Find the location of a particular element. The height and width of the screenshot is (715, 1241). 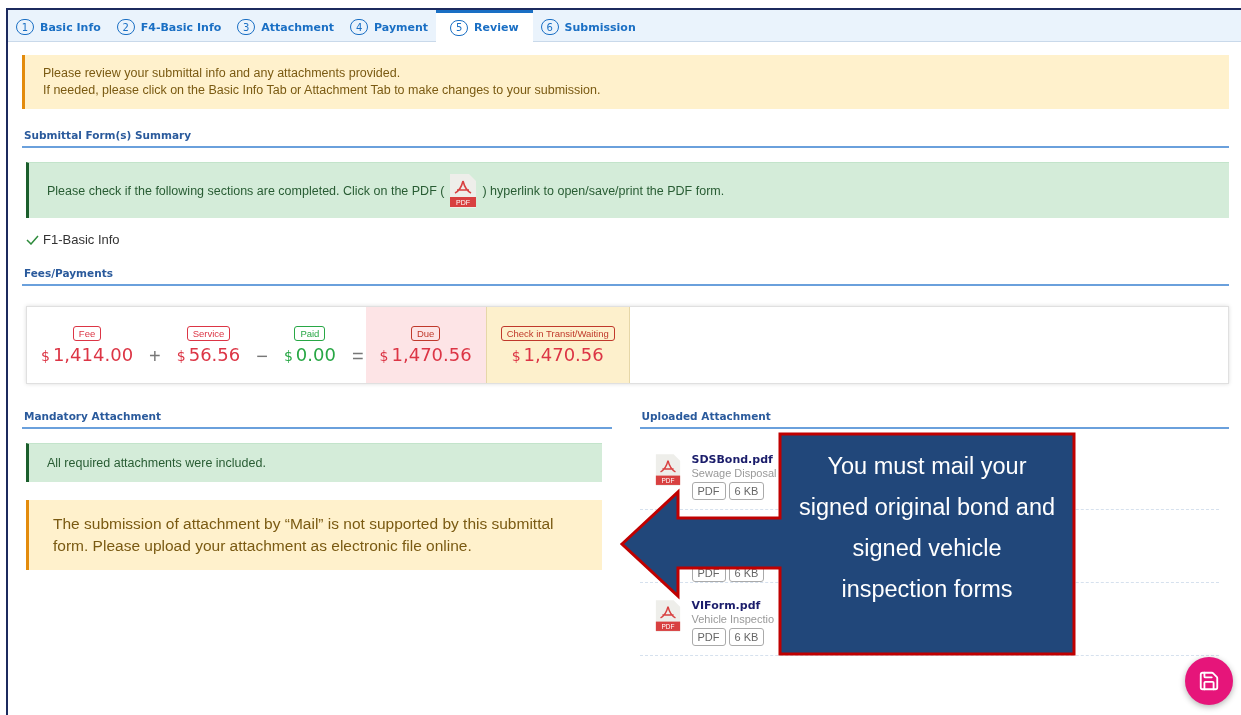

operator-sign: − is located at coordinates (262, 356).